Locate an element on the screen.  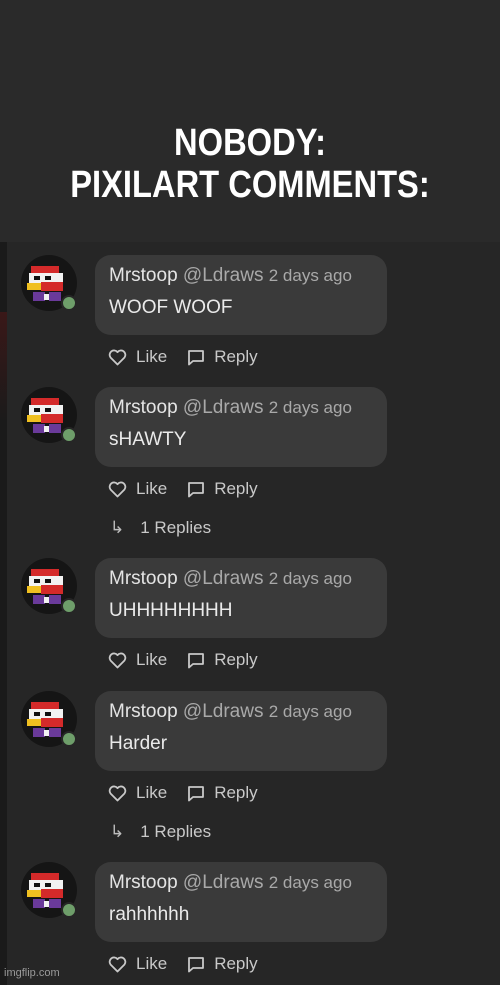
comment-bubble: Mrstoop @Ldraws 2 days ago Harder is located at coordinates (241, 731).